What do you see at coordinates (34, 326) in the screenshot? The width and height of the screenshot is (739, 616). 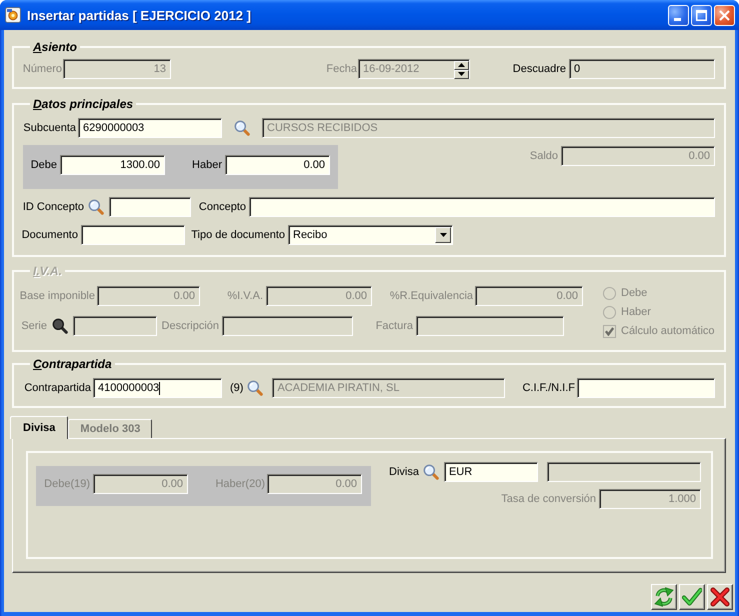 I see `field-label: Serie` at bounding box center [34, 326].